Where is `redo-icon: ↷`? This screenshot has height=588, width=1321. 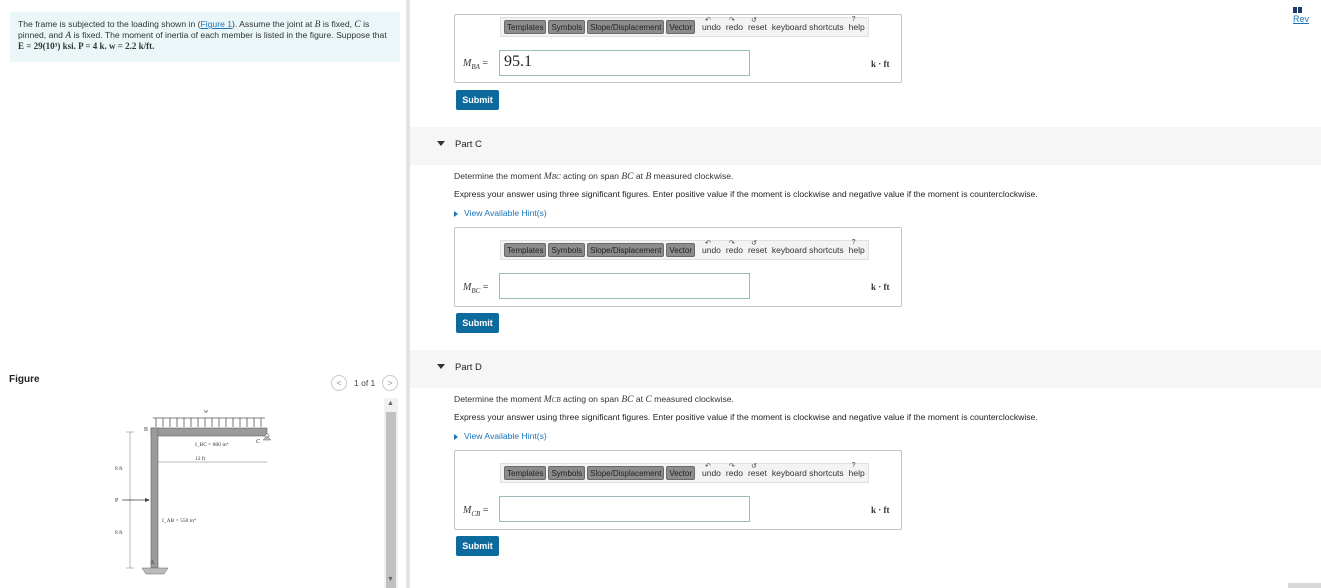
redo-icon: ↷ is located at coordinates (731, 20).